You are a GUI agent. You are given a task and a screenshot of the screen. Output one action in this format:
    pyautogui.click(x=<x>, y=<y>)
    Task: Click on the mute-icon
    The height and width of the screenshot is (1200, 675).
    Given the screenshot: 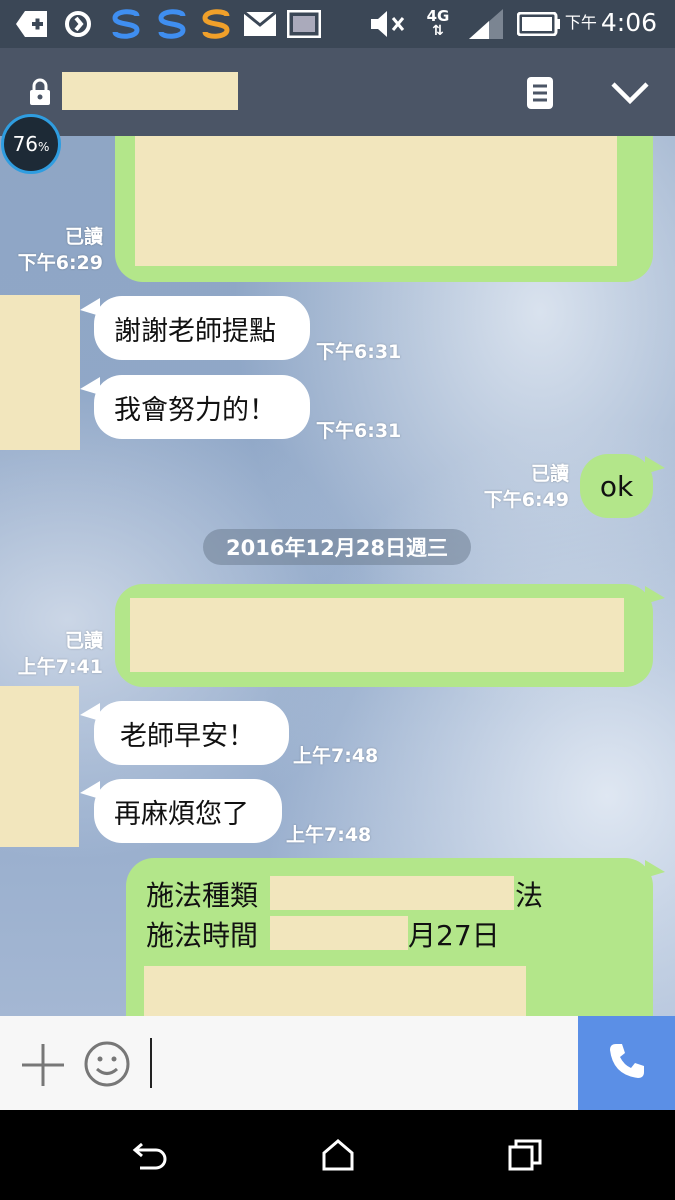 What is the action you would take?
    pyautogui.click(x=388, y=24)
    